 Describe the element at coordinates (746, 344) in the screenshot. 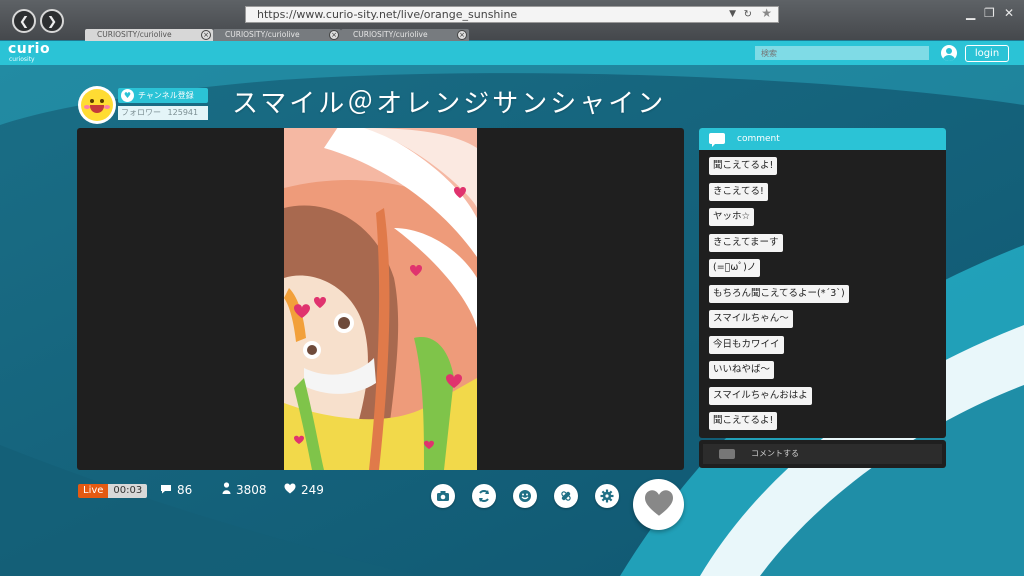

I see `comment-item: 今日もカワイイ` at that location.